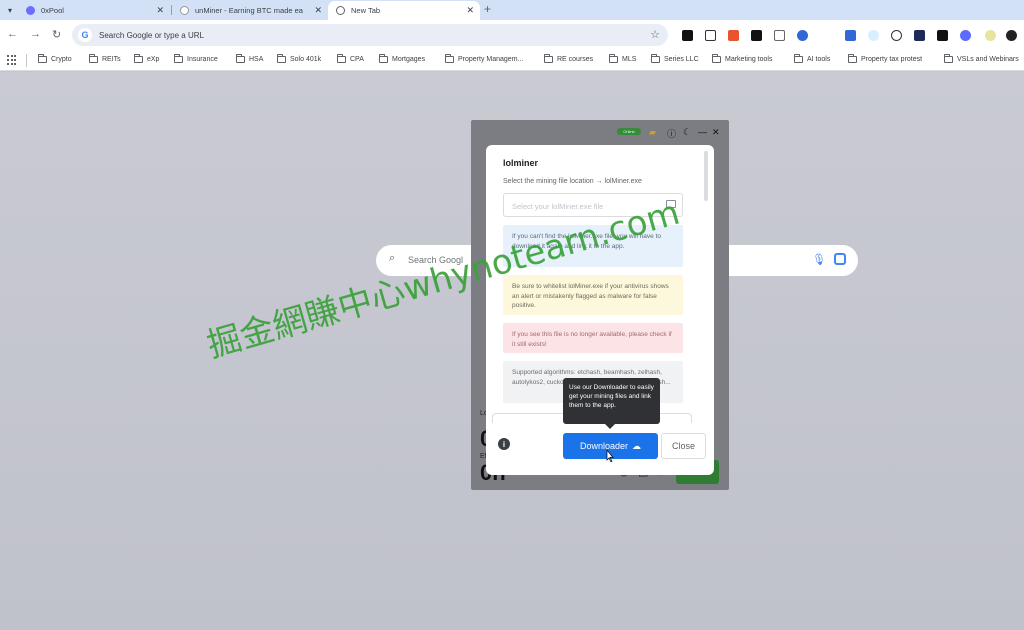 This screenshot has height=630, width=1024. I want to click on bookmark-folder: Mortgages, so click(402, 58).